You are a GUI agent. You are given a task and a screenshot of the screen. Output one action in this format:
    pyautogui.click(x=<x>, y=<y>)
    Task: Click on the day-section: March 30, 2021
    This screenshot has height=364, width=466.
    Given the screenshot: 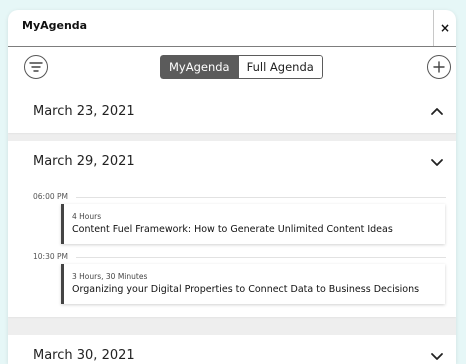 What is the action you would take?
    pyautogui.click(x=232, y=349)
    